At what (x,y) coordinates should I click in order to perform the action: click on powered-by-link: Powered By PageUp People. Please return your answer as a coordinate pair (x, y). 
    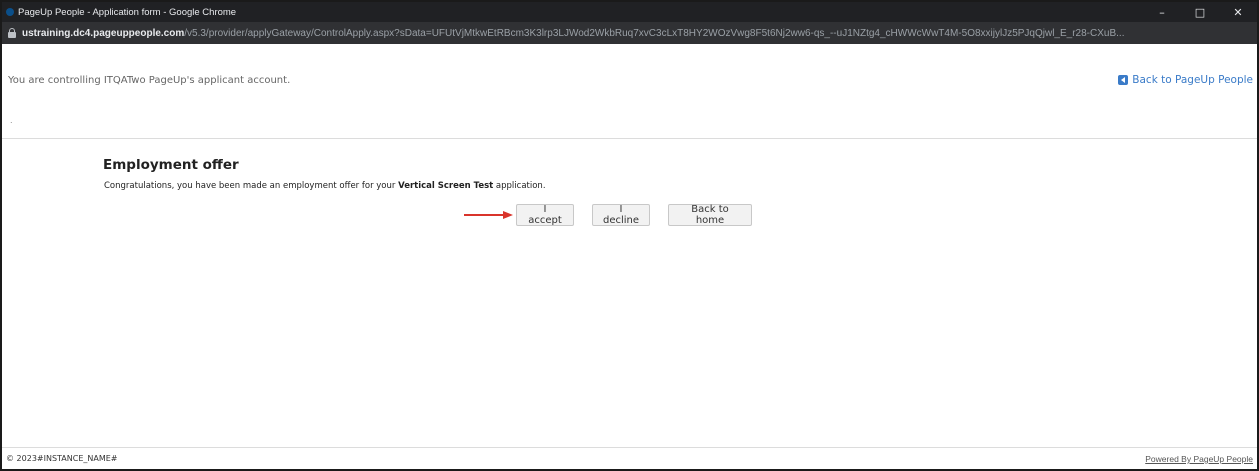
    Looking at the image, I should click on (1199, 459).